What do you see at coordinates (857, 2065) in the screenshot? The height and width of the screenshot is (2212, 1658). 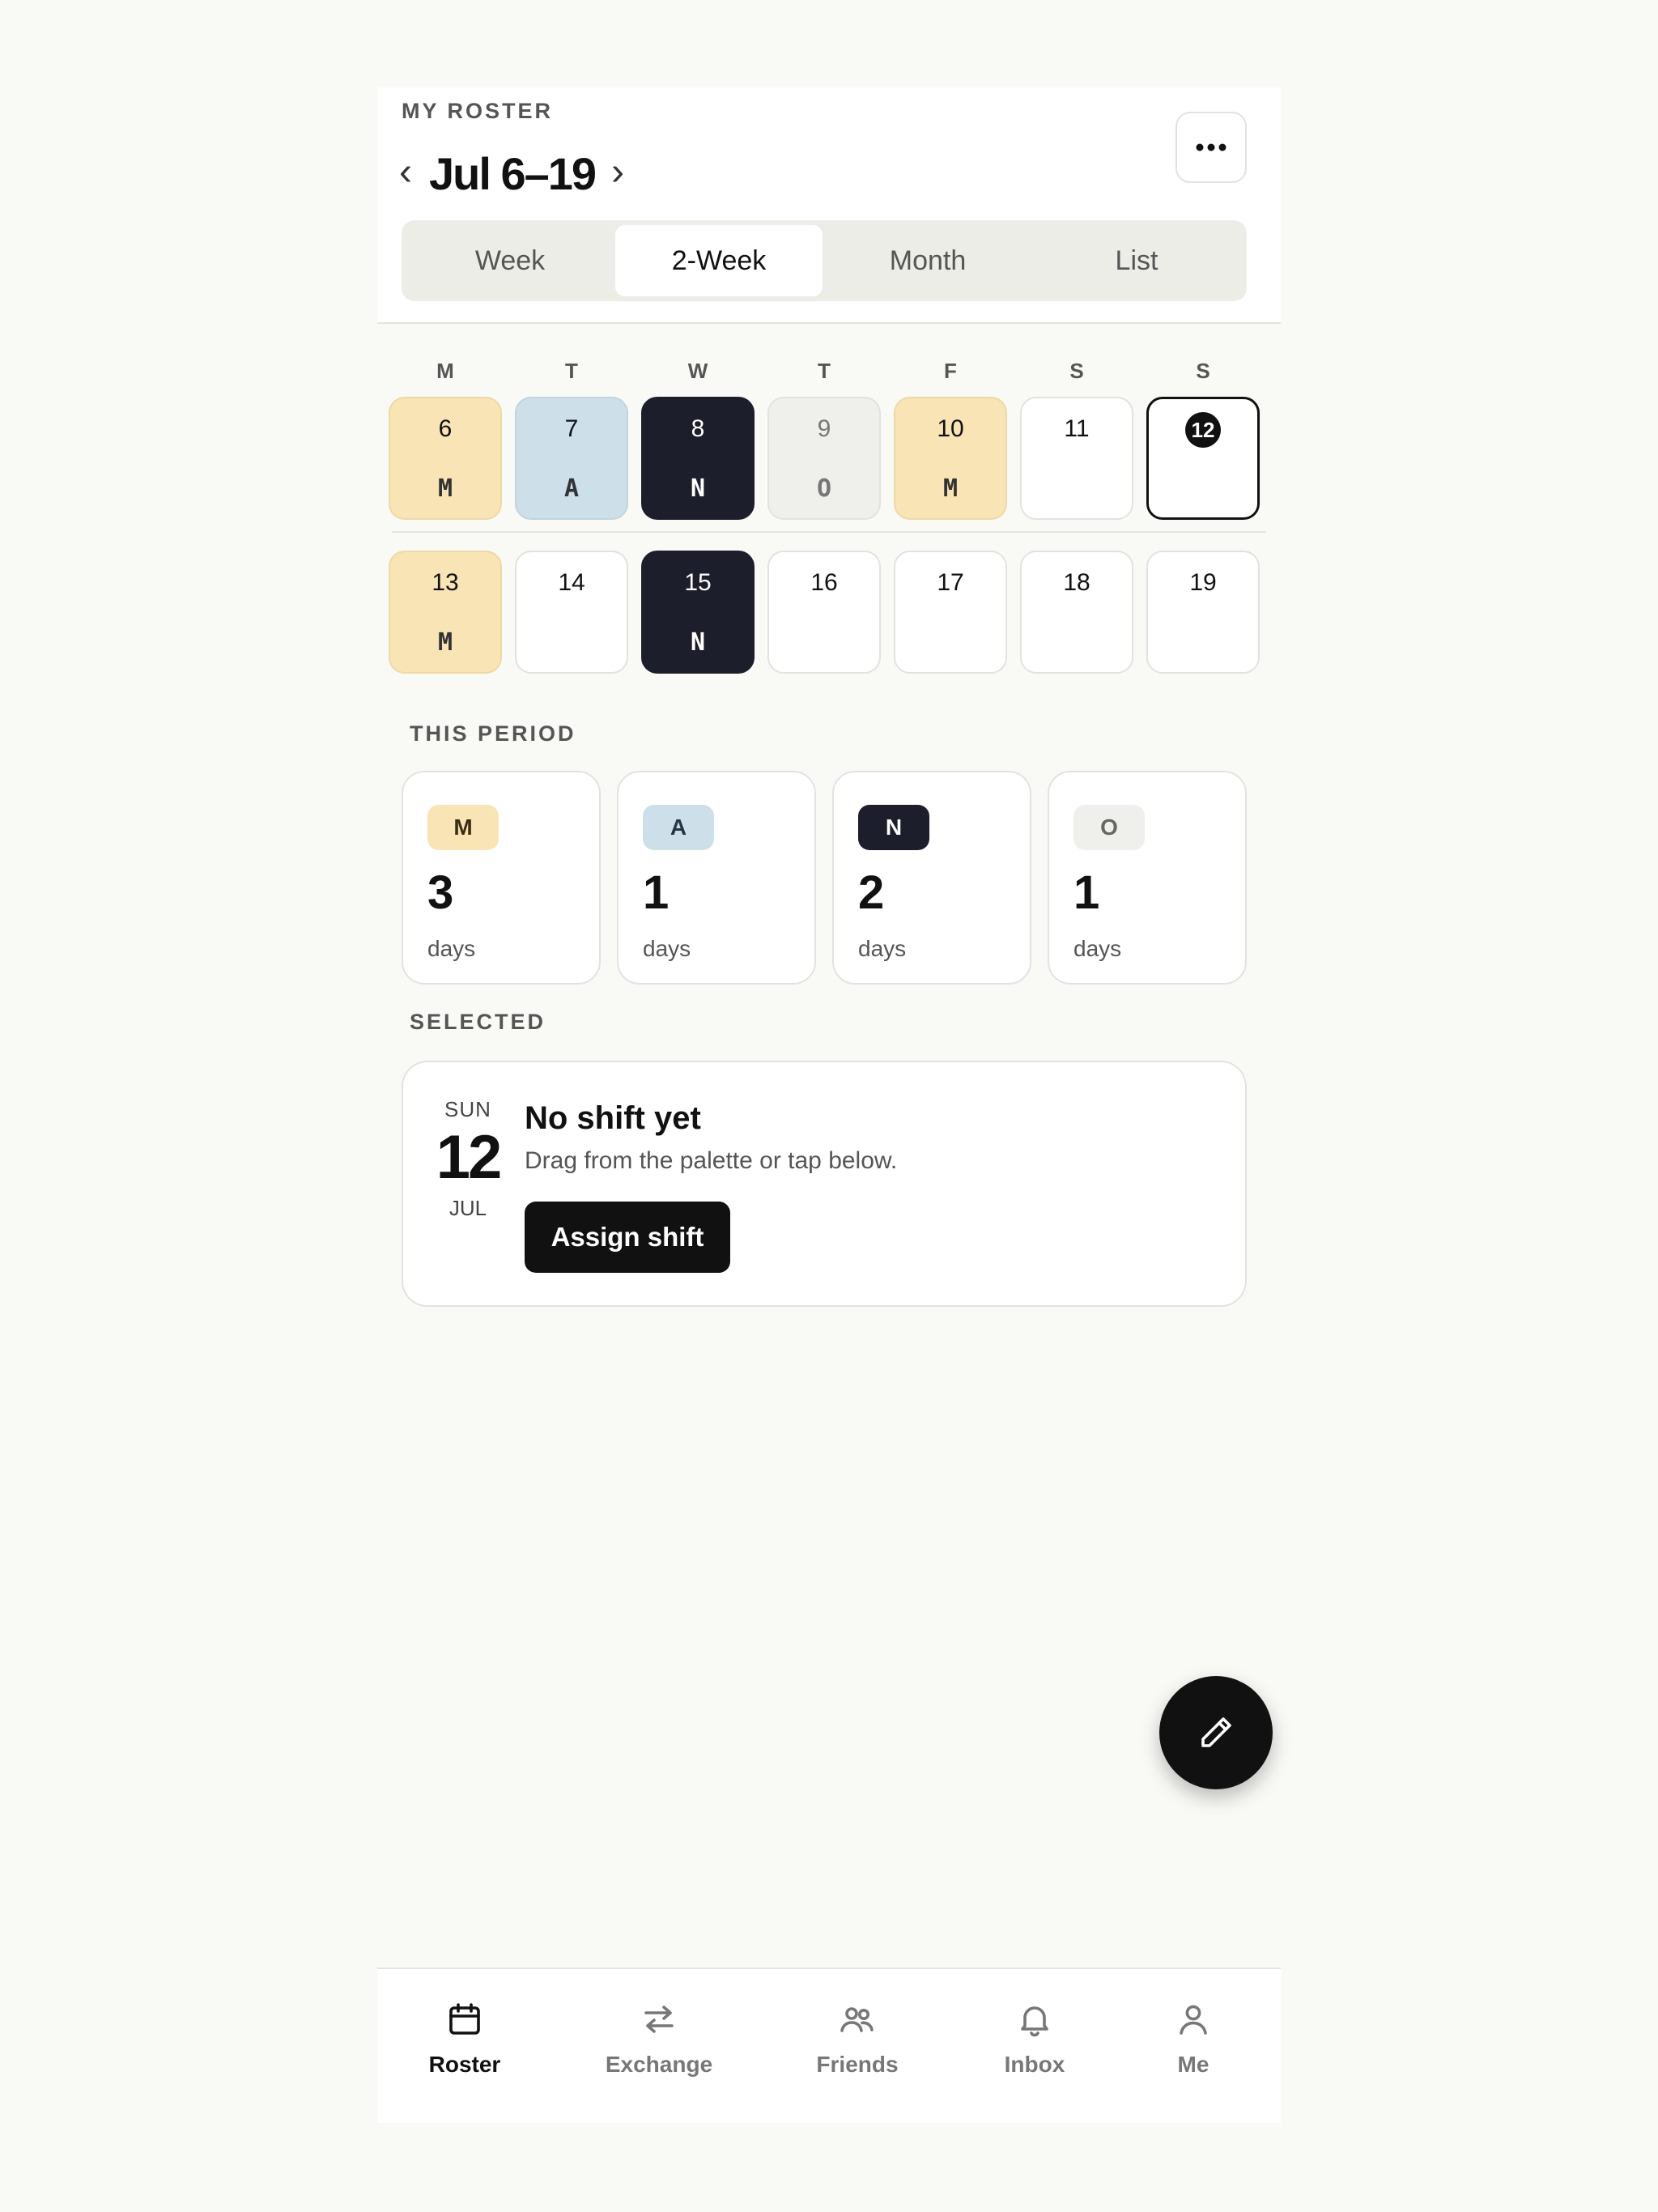 I see `tab-label: Friends` at bounding box center [857, 2065].